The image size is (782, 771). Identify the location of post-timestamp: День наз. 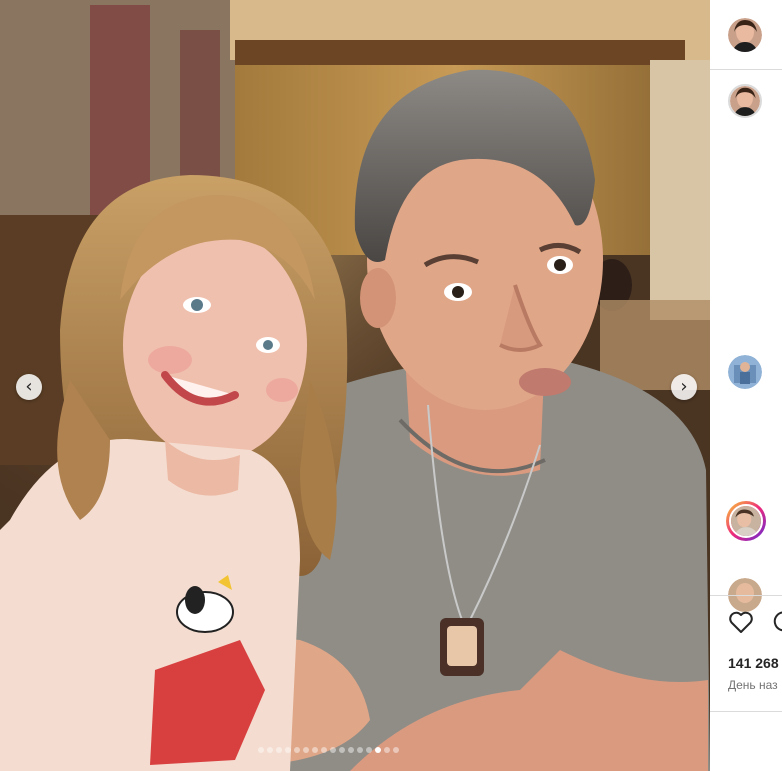
(753, 685).